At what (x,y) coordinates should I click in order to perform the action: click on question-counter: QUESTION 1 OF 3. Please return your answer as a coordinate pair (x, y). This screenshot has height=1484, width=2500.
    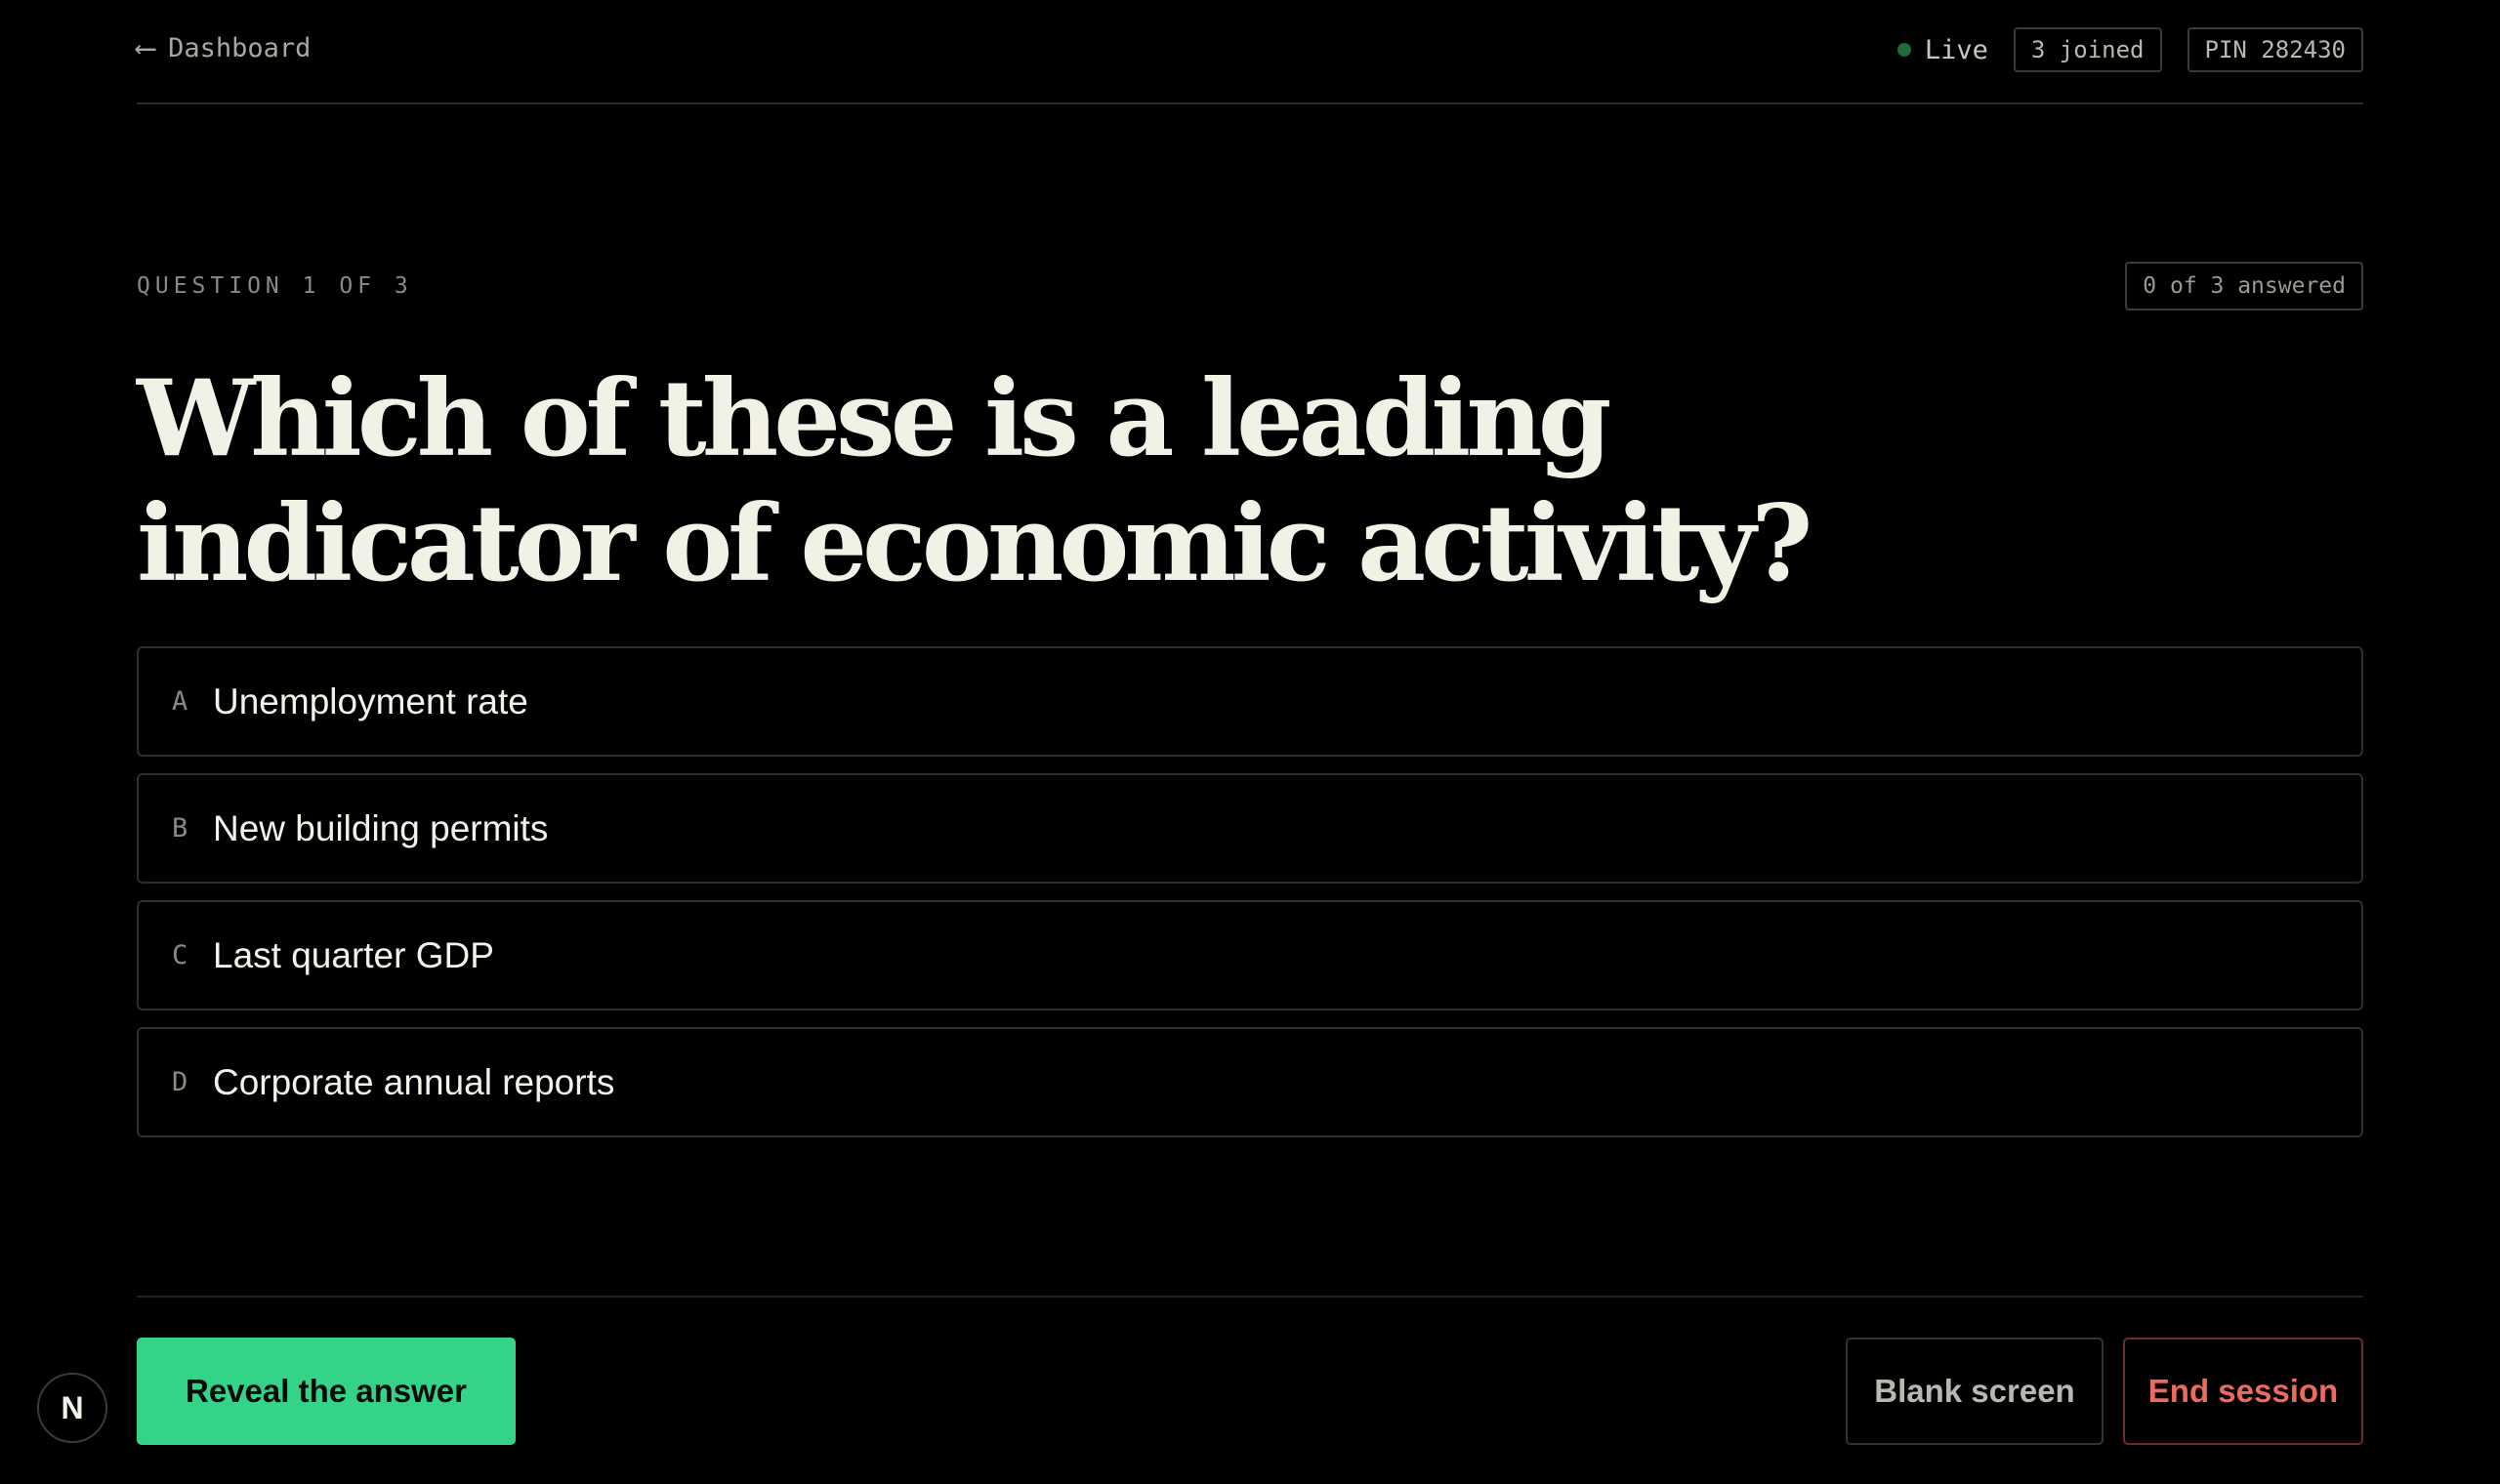
    Looking at the image, I should click on (275, 286).